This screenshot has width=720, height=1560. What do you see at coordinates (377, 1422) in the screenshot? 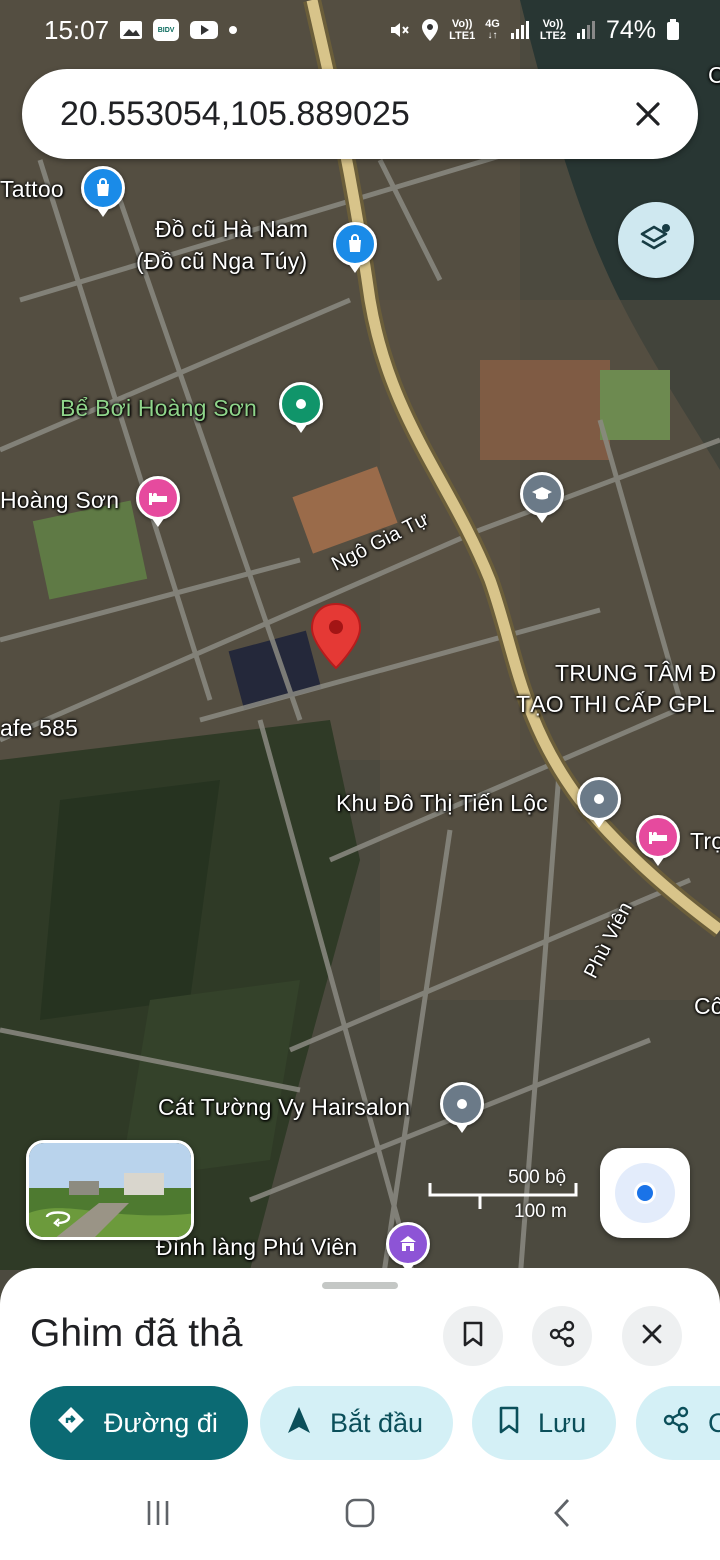
I see `start-label: Bắt đầu` at bounding box center [377, 1422].